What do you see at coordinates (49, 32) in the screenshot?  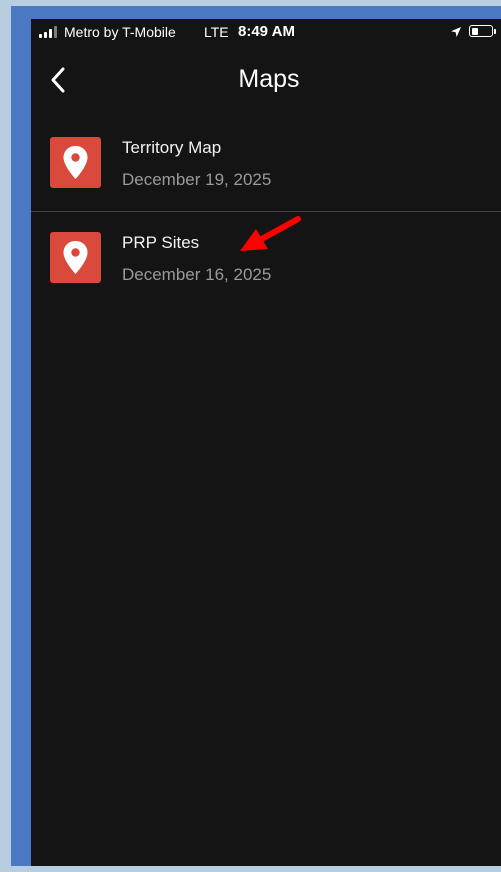 I see `signal-strength-icon` at bounding box center [49, 32].